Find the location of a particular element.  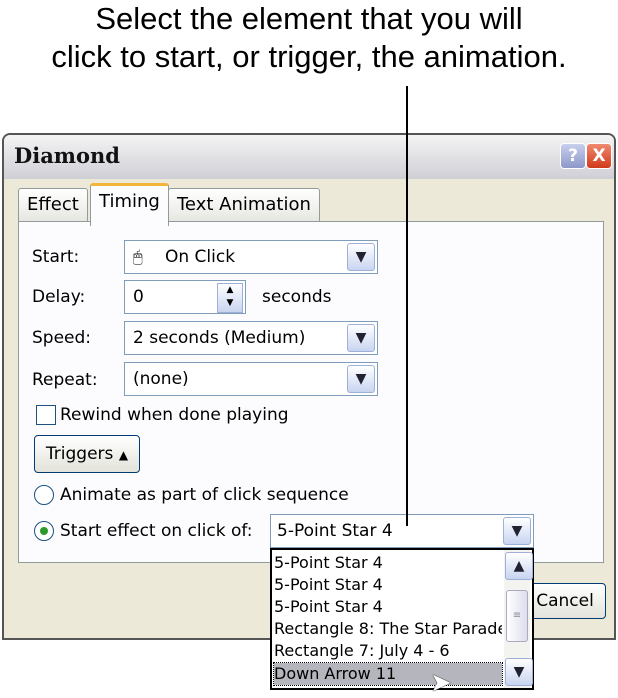

repeat-label: Repeat: is located at coordinates (65, 380).